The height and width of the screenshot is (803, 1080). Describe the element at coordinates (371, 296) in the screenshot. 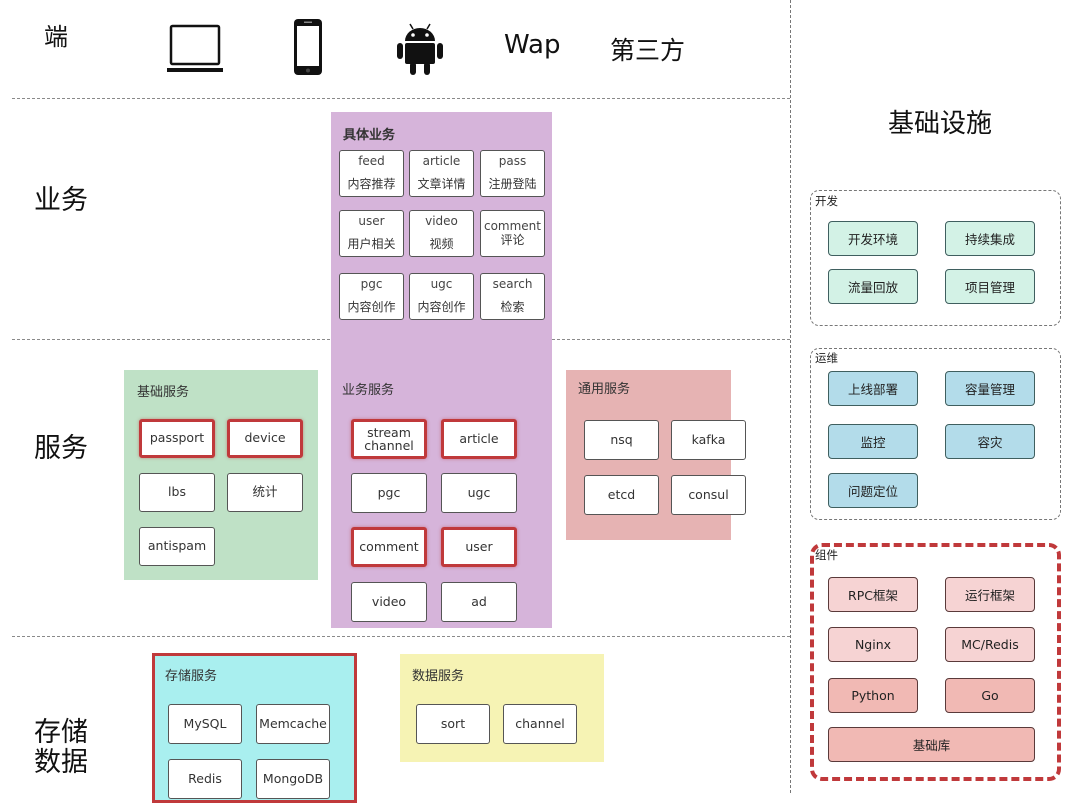

I see `business-item-pgc: pgc 内容创作` at that location.